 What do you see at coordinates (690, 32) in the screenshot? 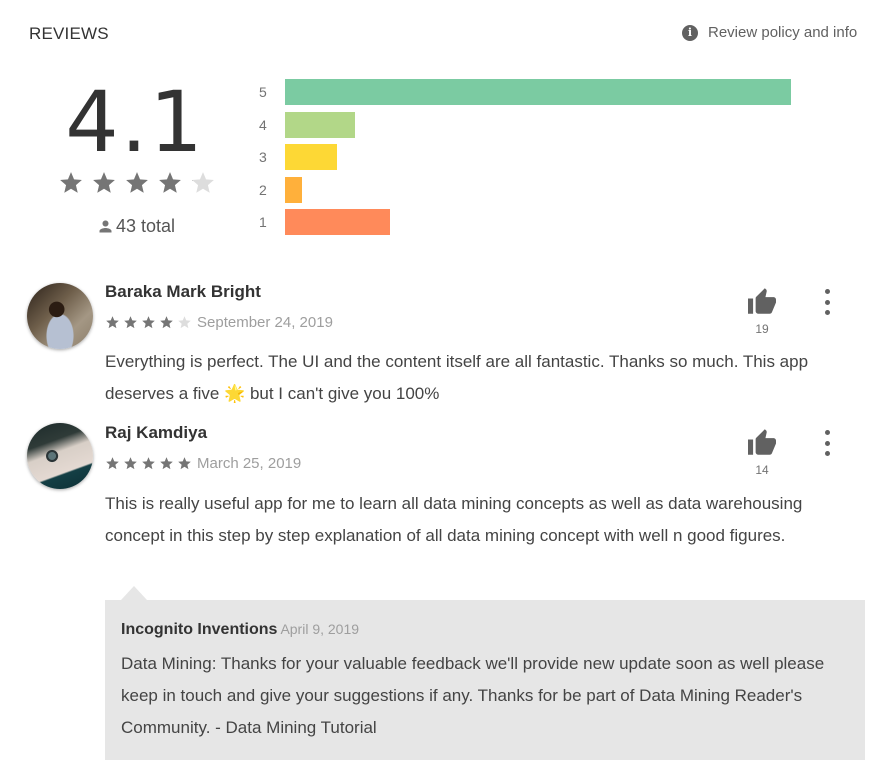
I see `info-icon: i` at bounding box center [690, 32].